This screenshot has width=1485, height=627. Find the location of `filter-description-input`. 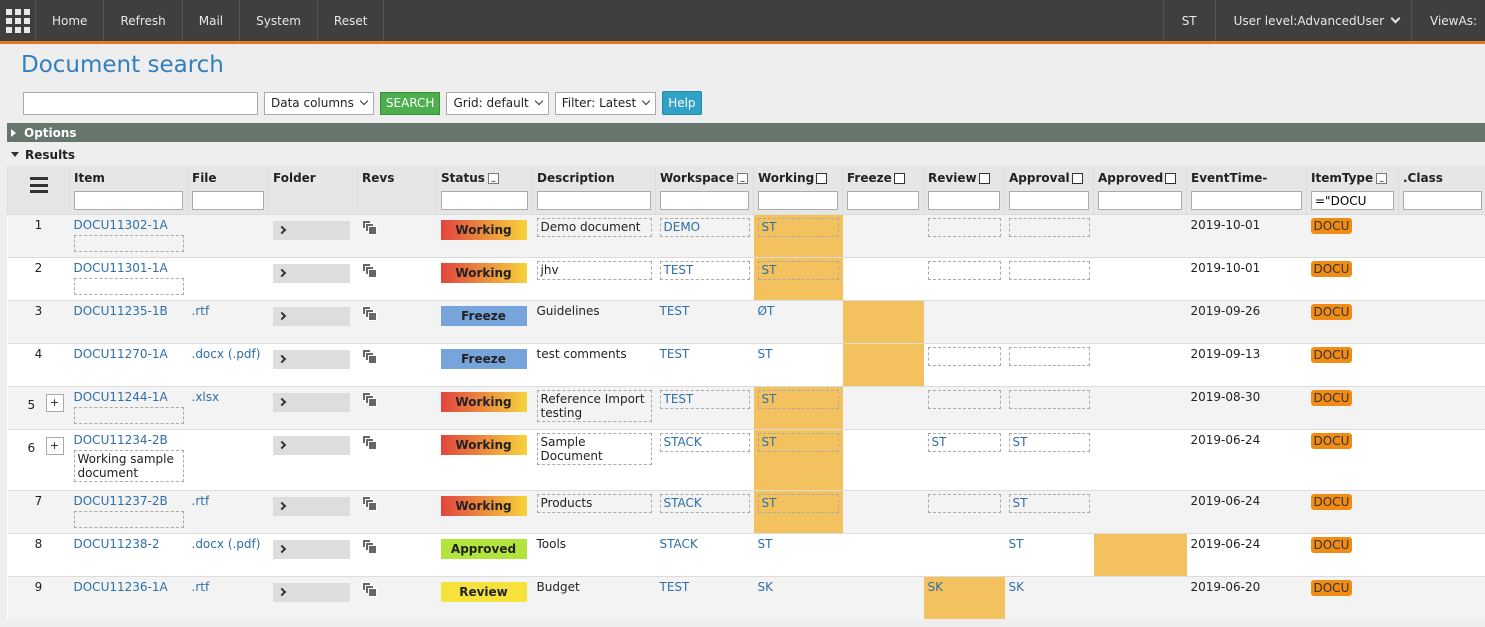

filter-description-input is located at coordinates (594, 200).